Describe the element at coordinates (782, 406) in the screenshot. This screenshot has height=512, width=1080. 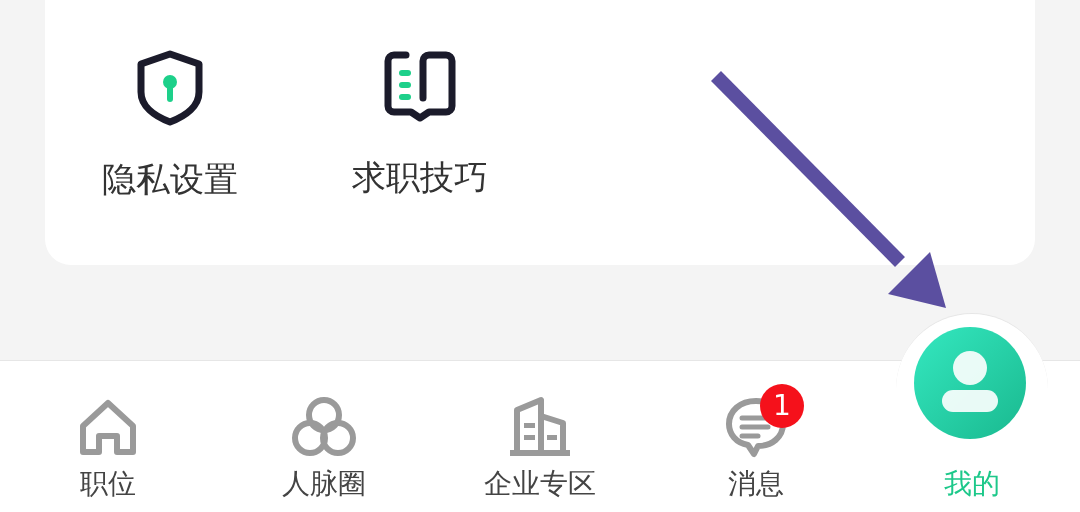
I see `badge: 1` at that location.